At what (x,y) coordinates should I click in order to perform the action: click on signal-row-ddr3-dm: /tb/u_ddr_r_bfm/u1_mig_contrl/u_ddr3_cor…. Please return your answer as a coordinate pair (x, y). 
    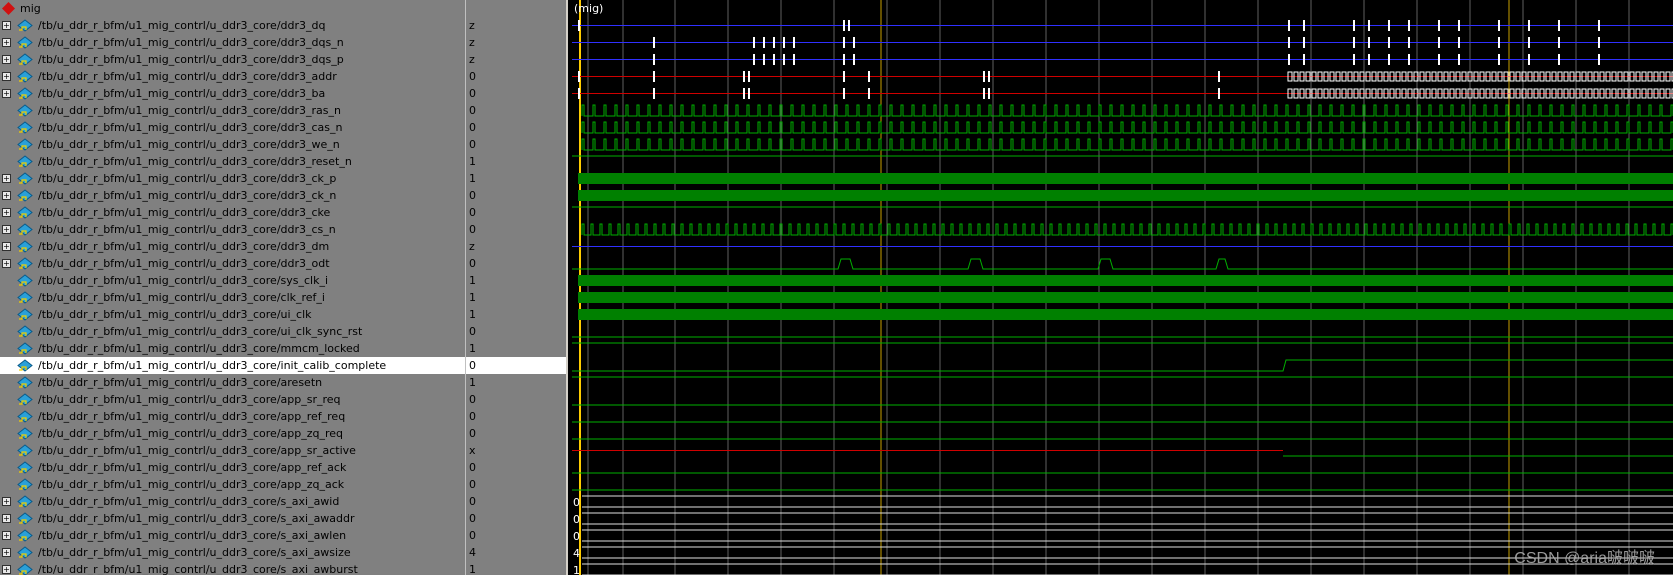
    Looking at the image, I should click on (232, 246).